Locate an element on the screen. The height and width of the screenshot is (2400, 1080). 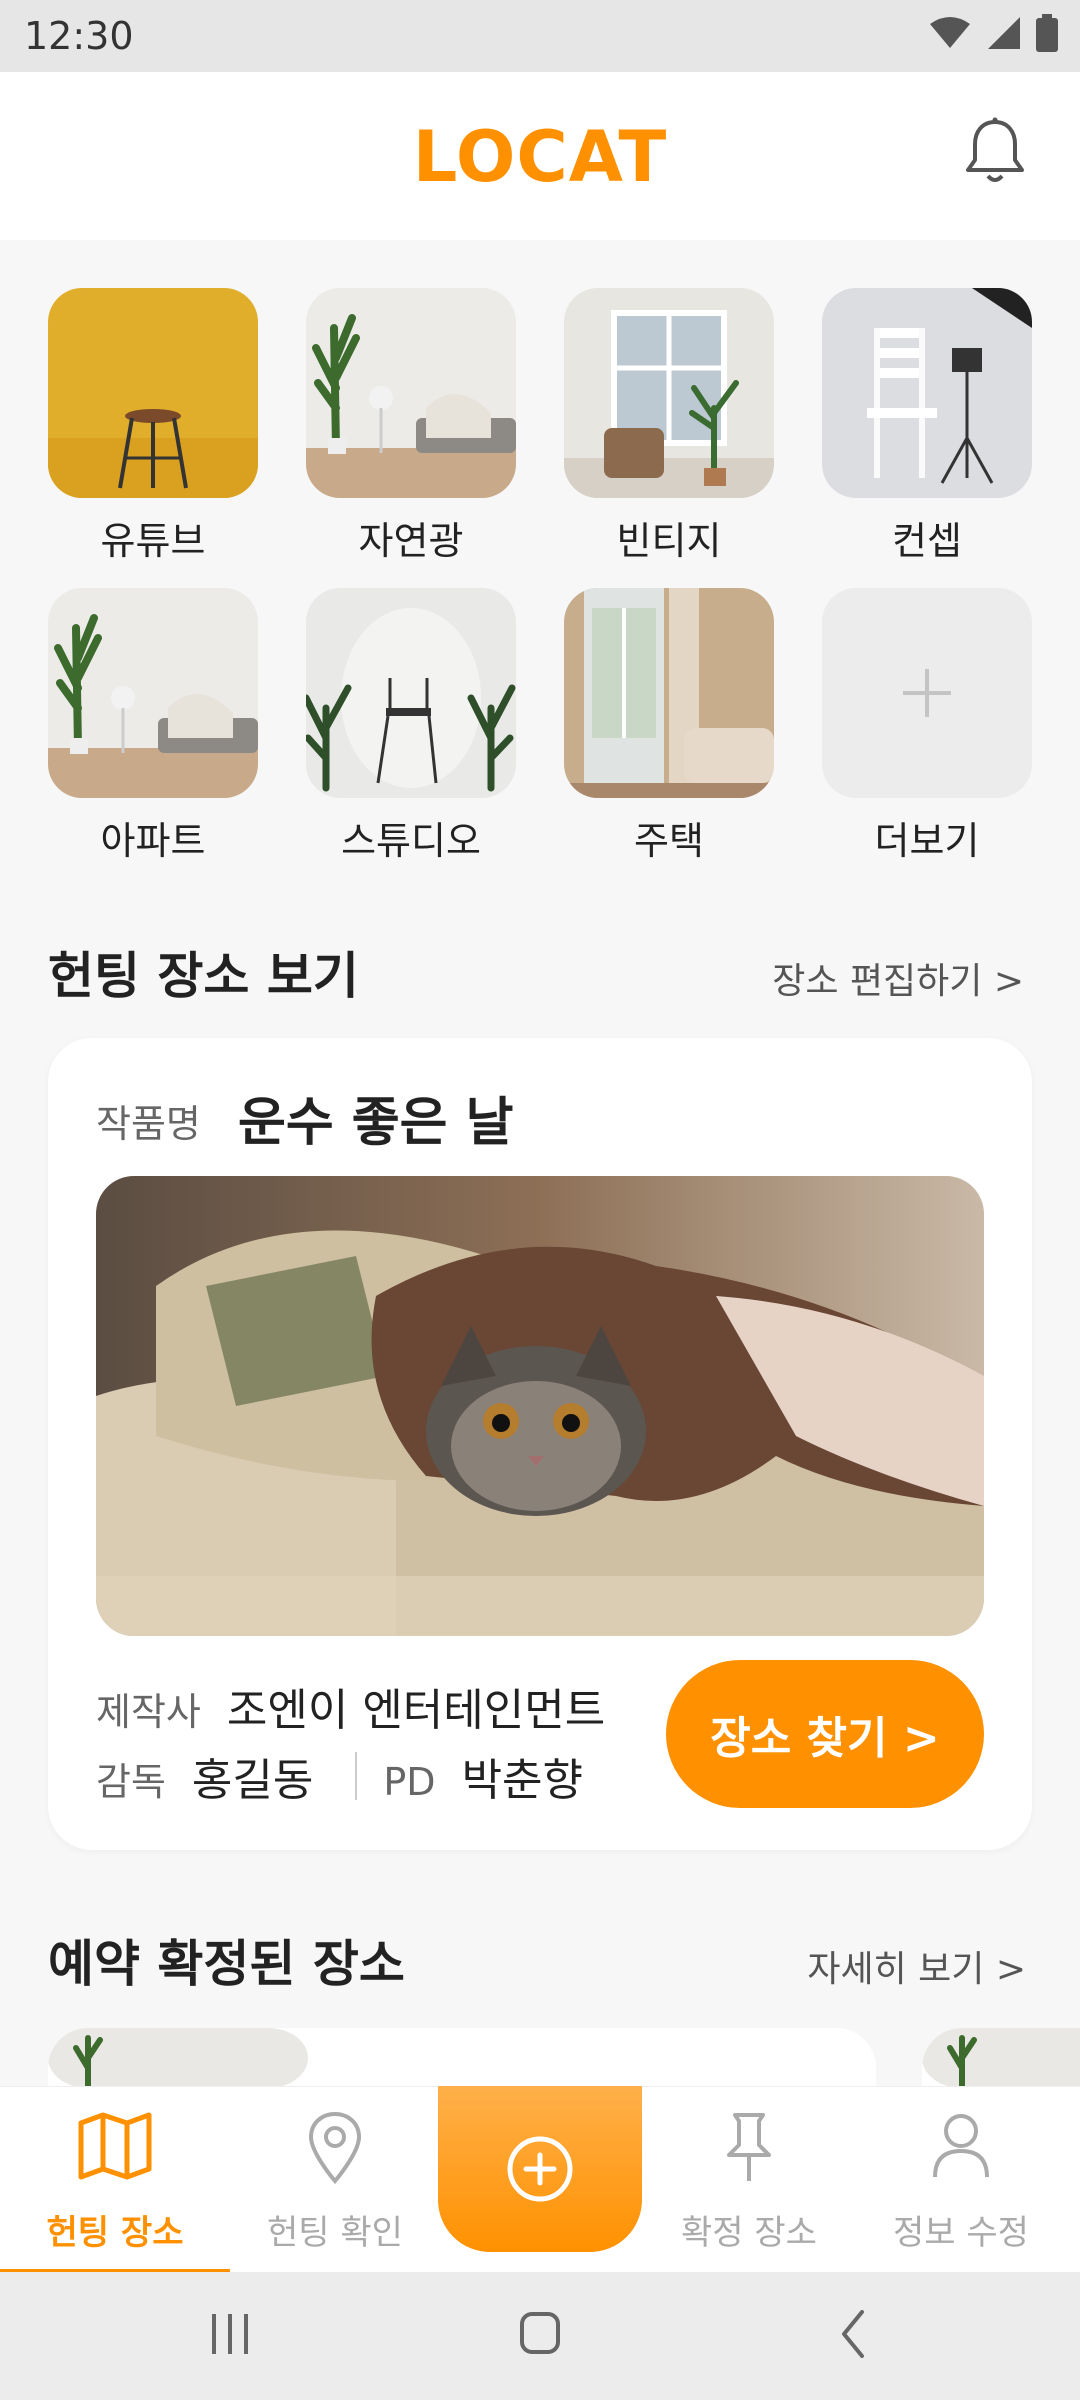
find-place-button: 장소 찾기 > is located at coordinates (825, 1734).